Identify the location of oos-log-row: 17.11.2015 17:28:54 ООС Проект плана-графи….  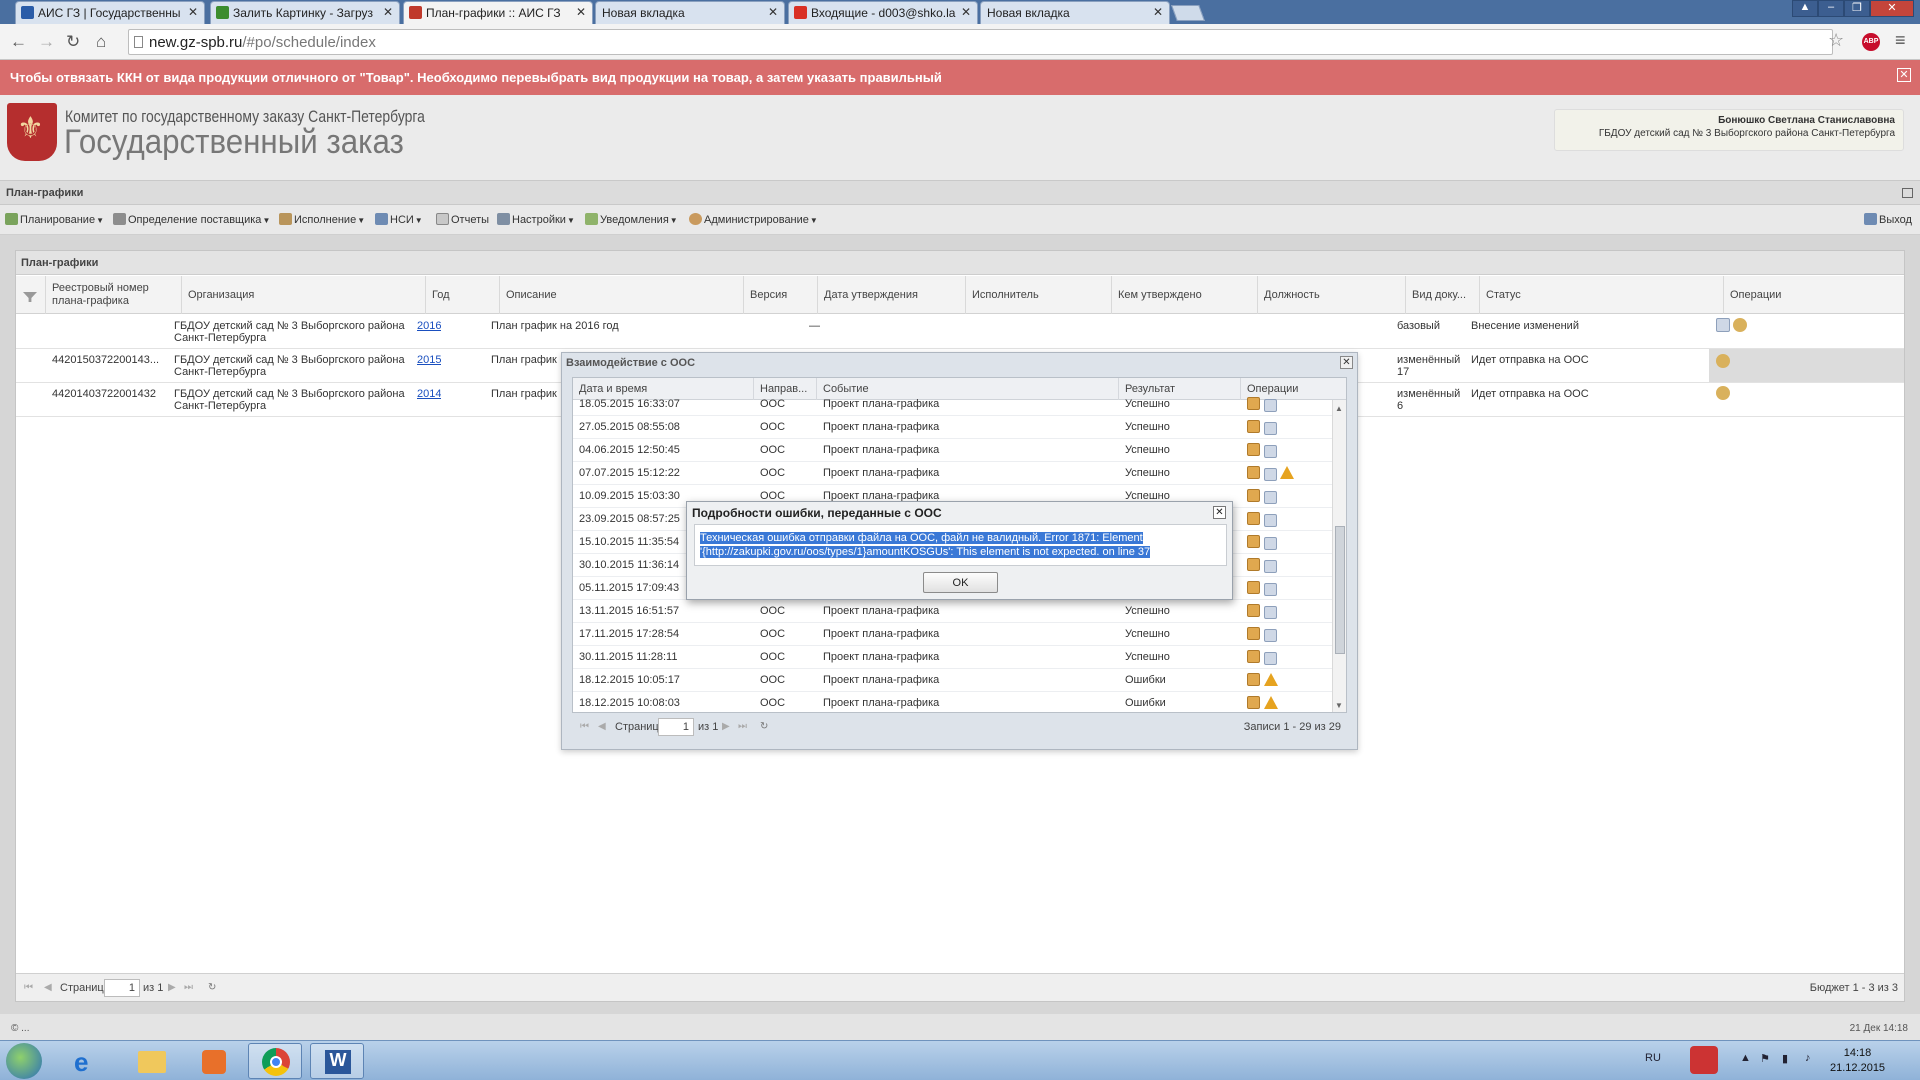
(953, 634).